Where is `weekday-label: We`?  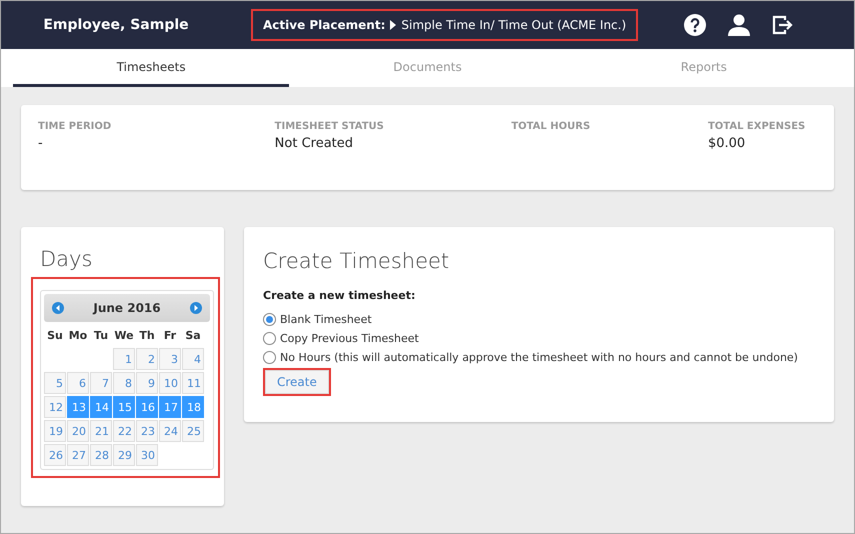 weekday-label: We is located at coordinates (124, 336).